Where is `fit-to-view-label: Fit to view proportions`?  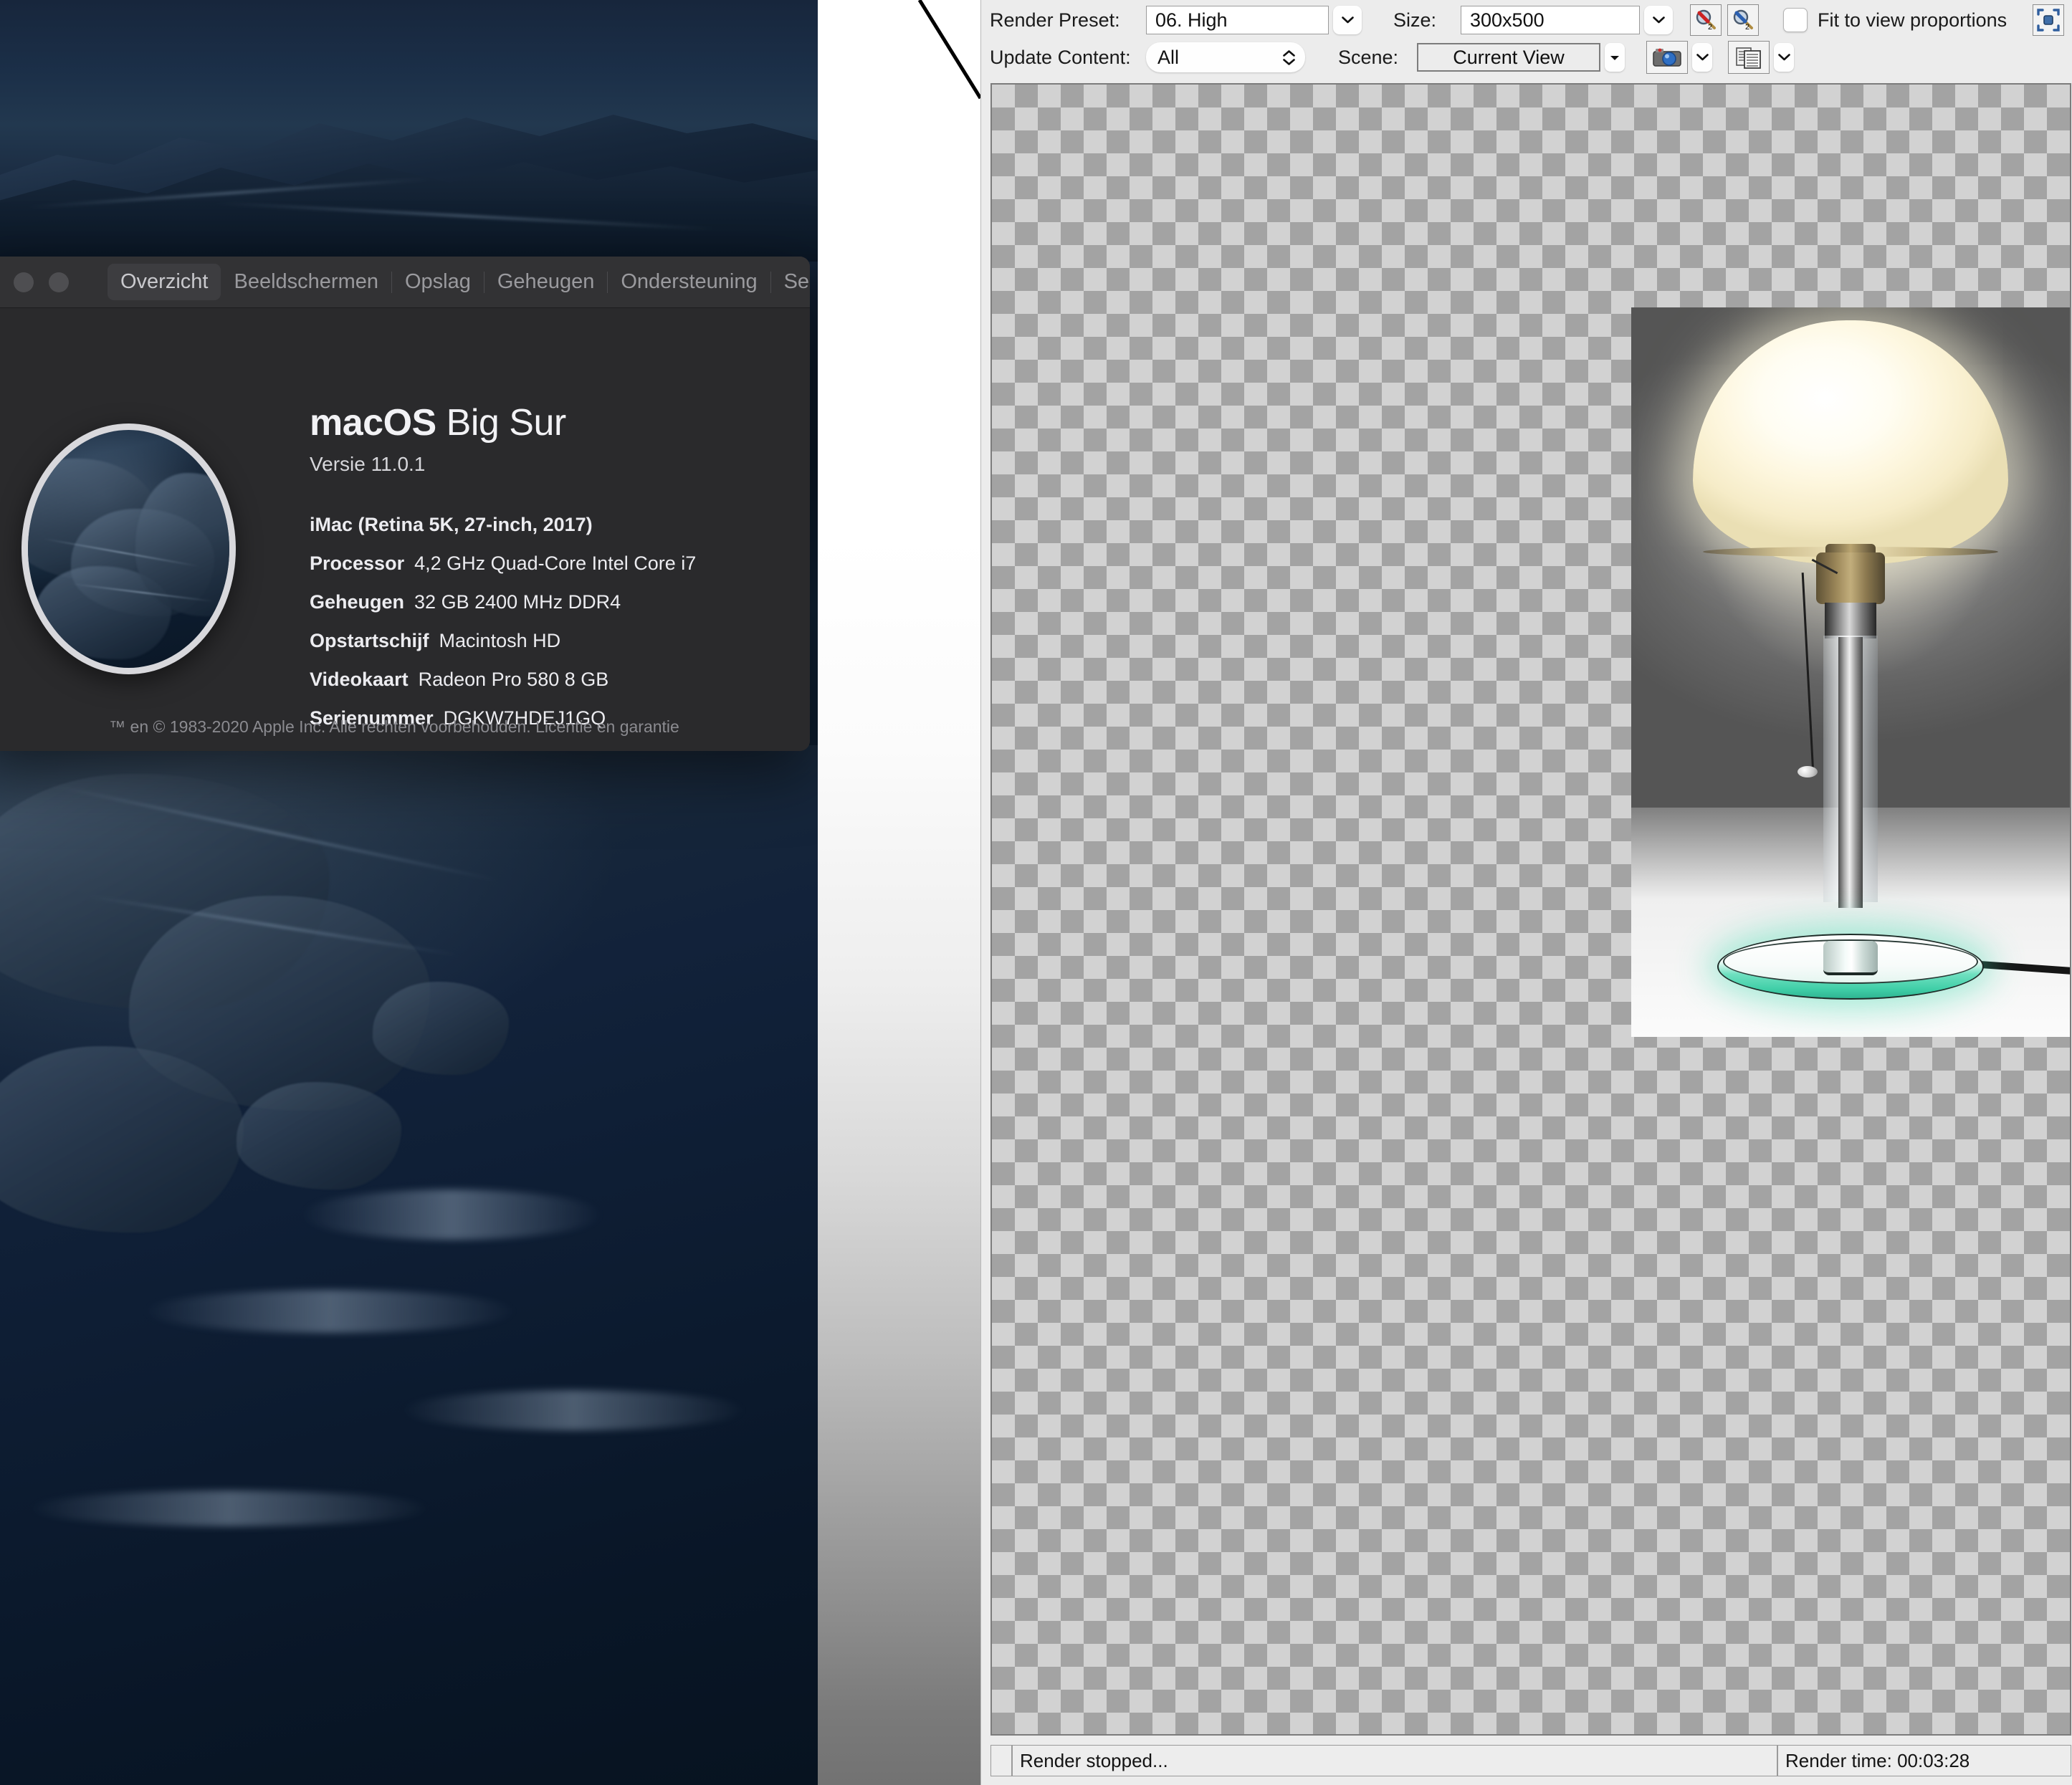
fit-to-view-label: Fit to view proportions is located at coordinates (1912, 20).